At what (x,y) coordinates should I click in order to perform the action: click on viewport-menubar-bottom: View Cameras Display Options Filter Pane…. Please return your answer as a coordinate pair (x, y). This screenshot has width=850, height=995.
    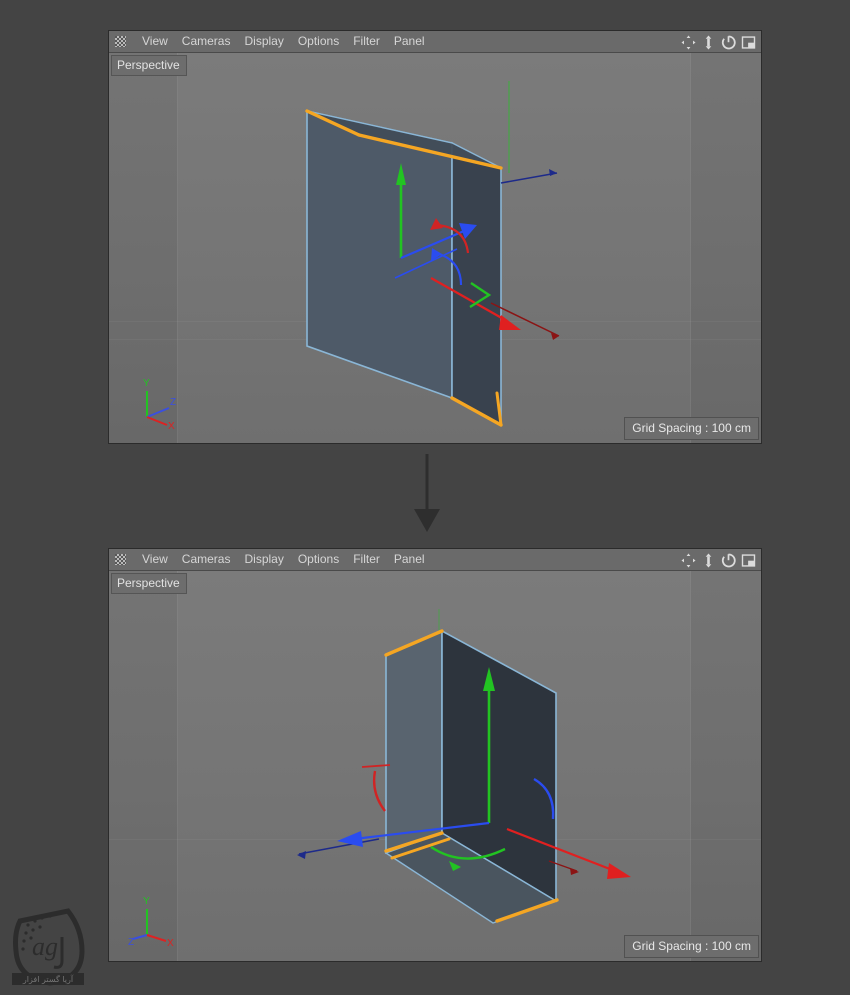
    Looking at the image, I should click on (435, 560).